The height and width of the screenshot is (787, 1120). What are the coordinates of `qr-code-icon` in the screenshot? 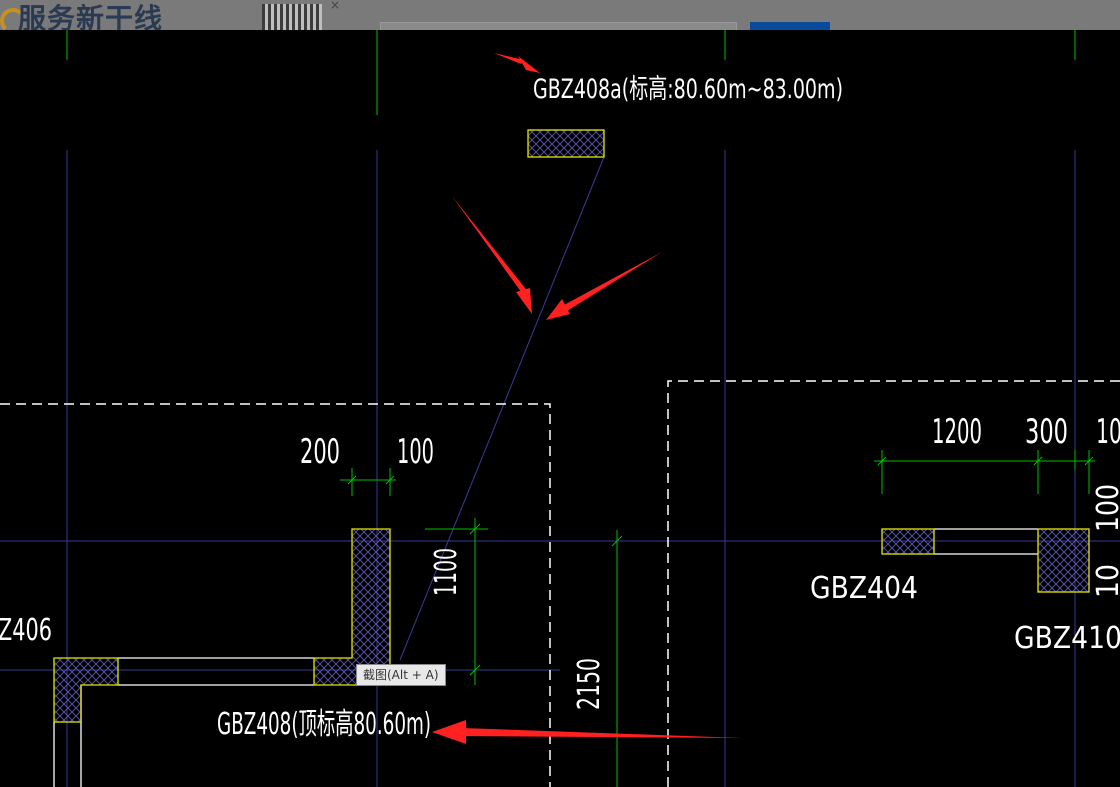 It's located at (292, 17).